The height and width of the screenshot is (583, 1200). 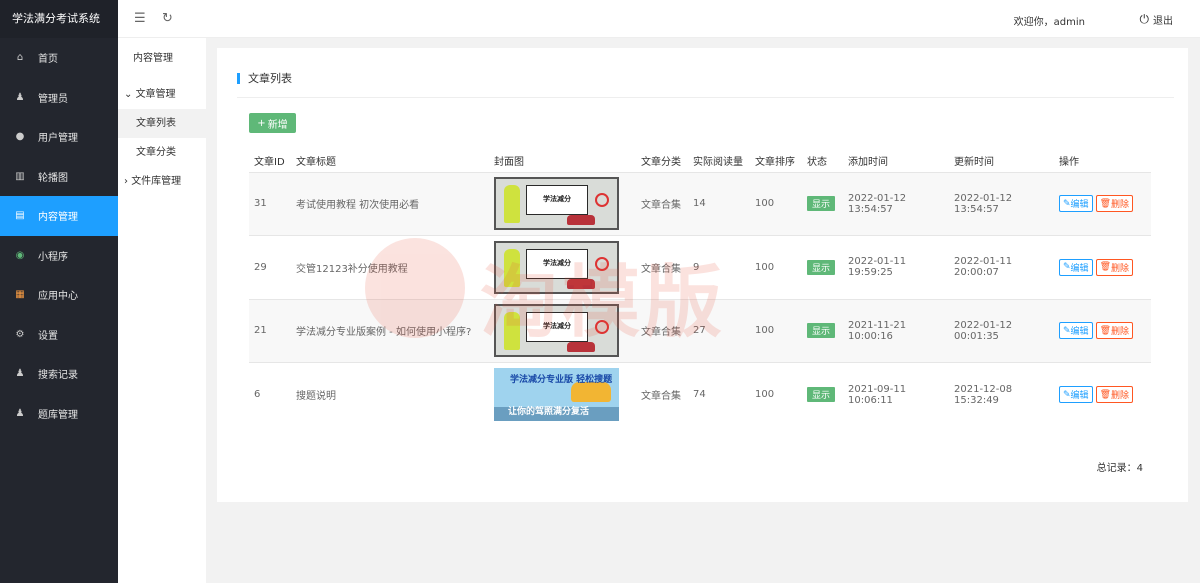 I want to click on sub-navigation: 内容管理 ⌄ 文章管理 文章列表 文章分类 › 文件库管理, so click(x=162, y=310).